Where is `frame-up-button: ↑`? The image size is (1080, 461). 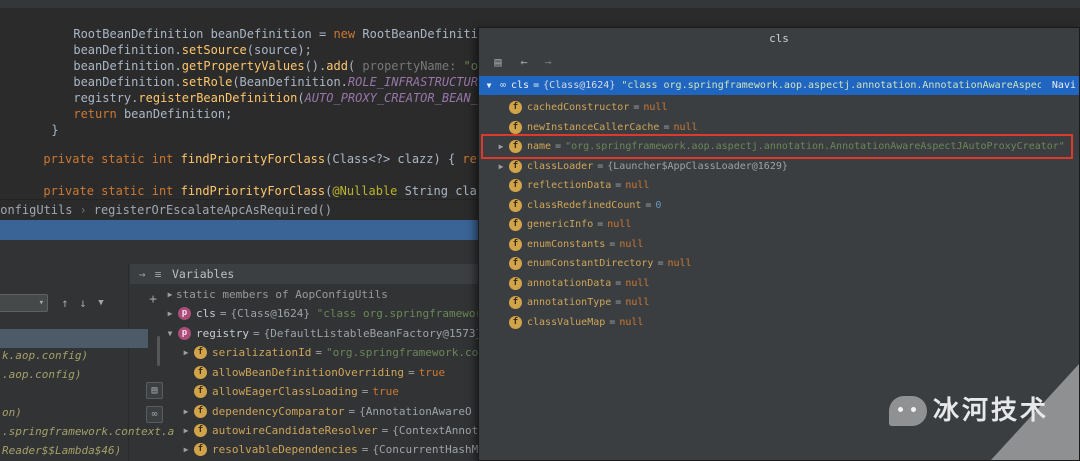
frame-up-button: ↑ is located at coordinates (65, 303).